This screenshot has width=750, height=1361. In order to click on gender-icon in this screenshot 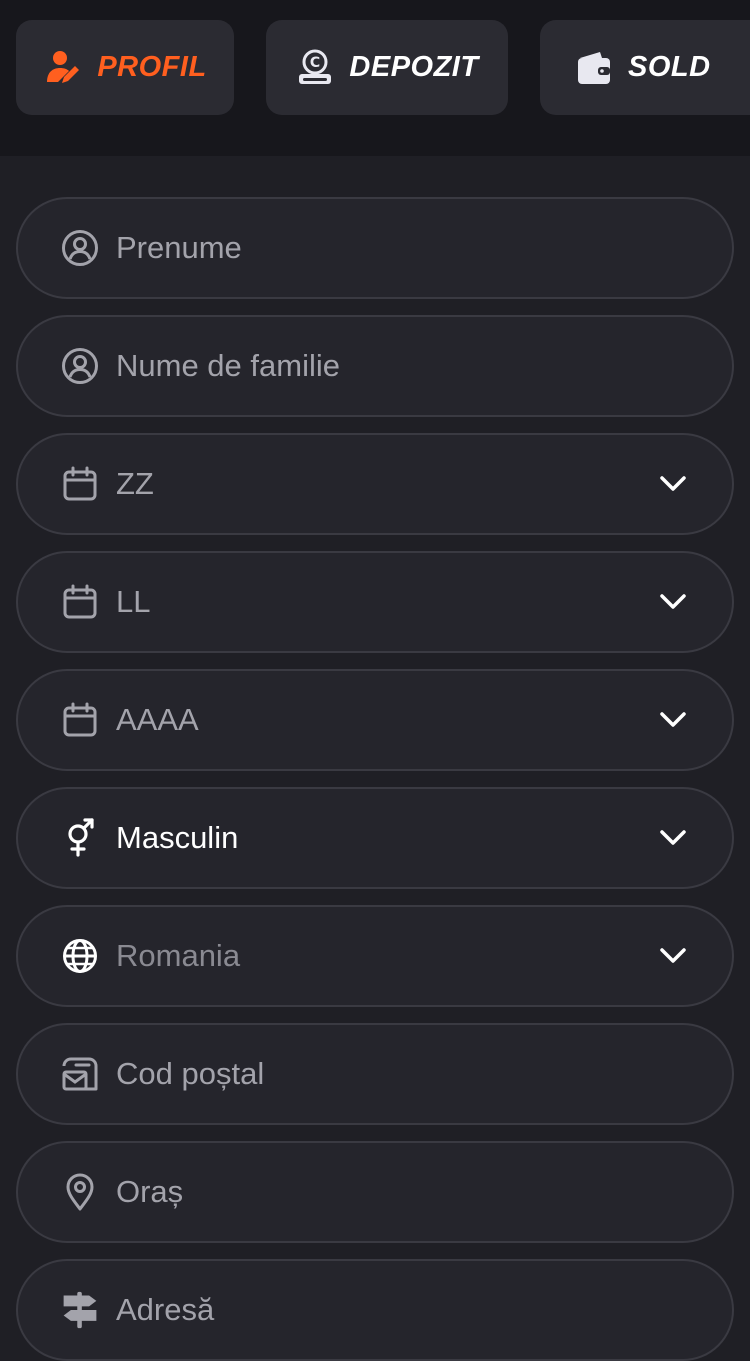, I will do `click(80, 838)`.